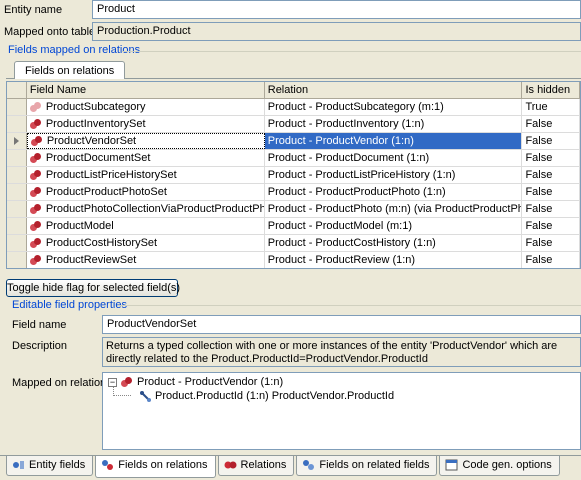 The width and height of the screenshot is (581, 480). What do you see at coordinates (101, 243) in the screenshot?
I see `field-name-text: ProductCostHistorySet` at bounding box center [101, 243].